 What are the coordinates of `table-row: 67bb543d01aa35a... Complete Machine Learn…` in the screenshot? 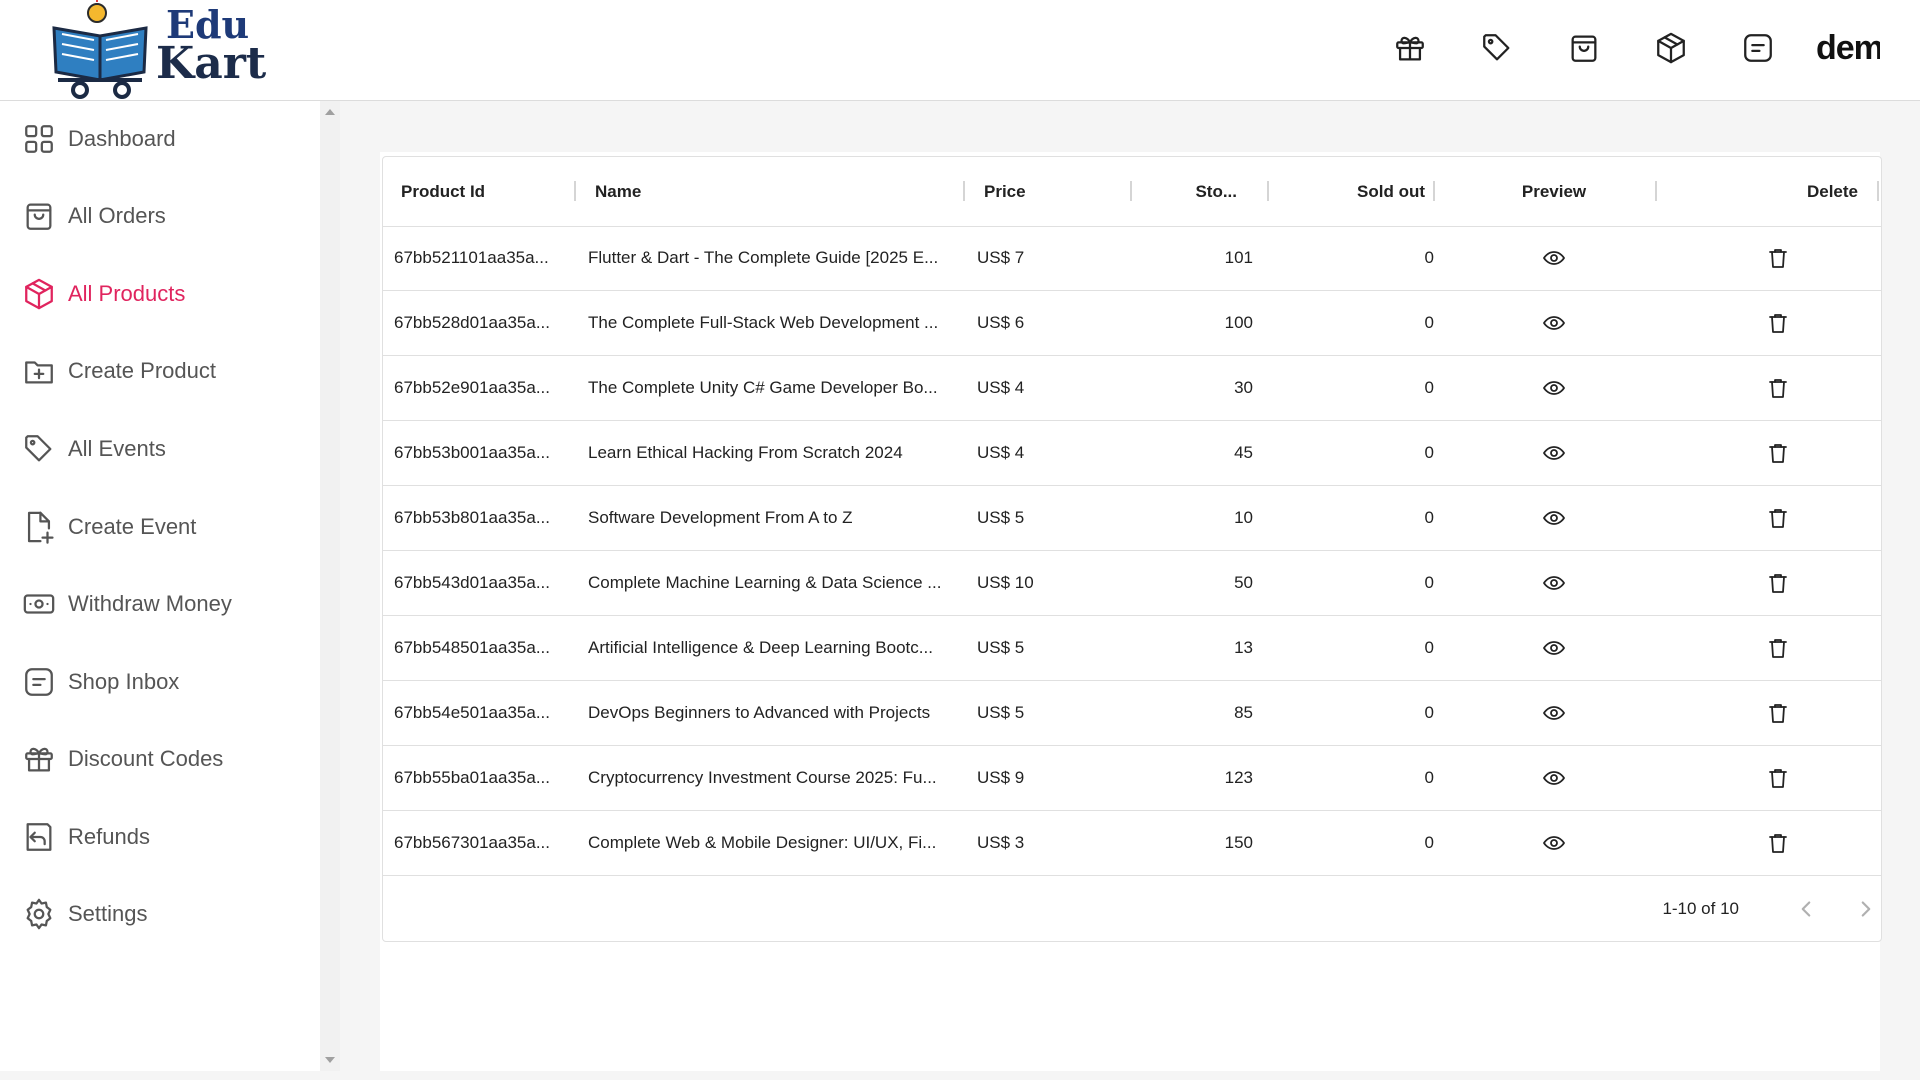 It's located at (1132, 583).